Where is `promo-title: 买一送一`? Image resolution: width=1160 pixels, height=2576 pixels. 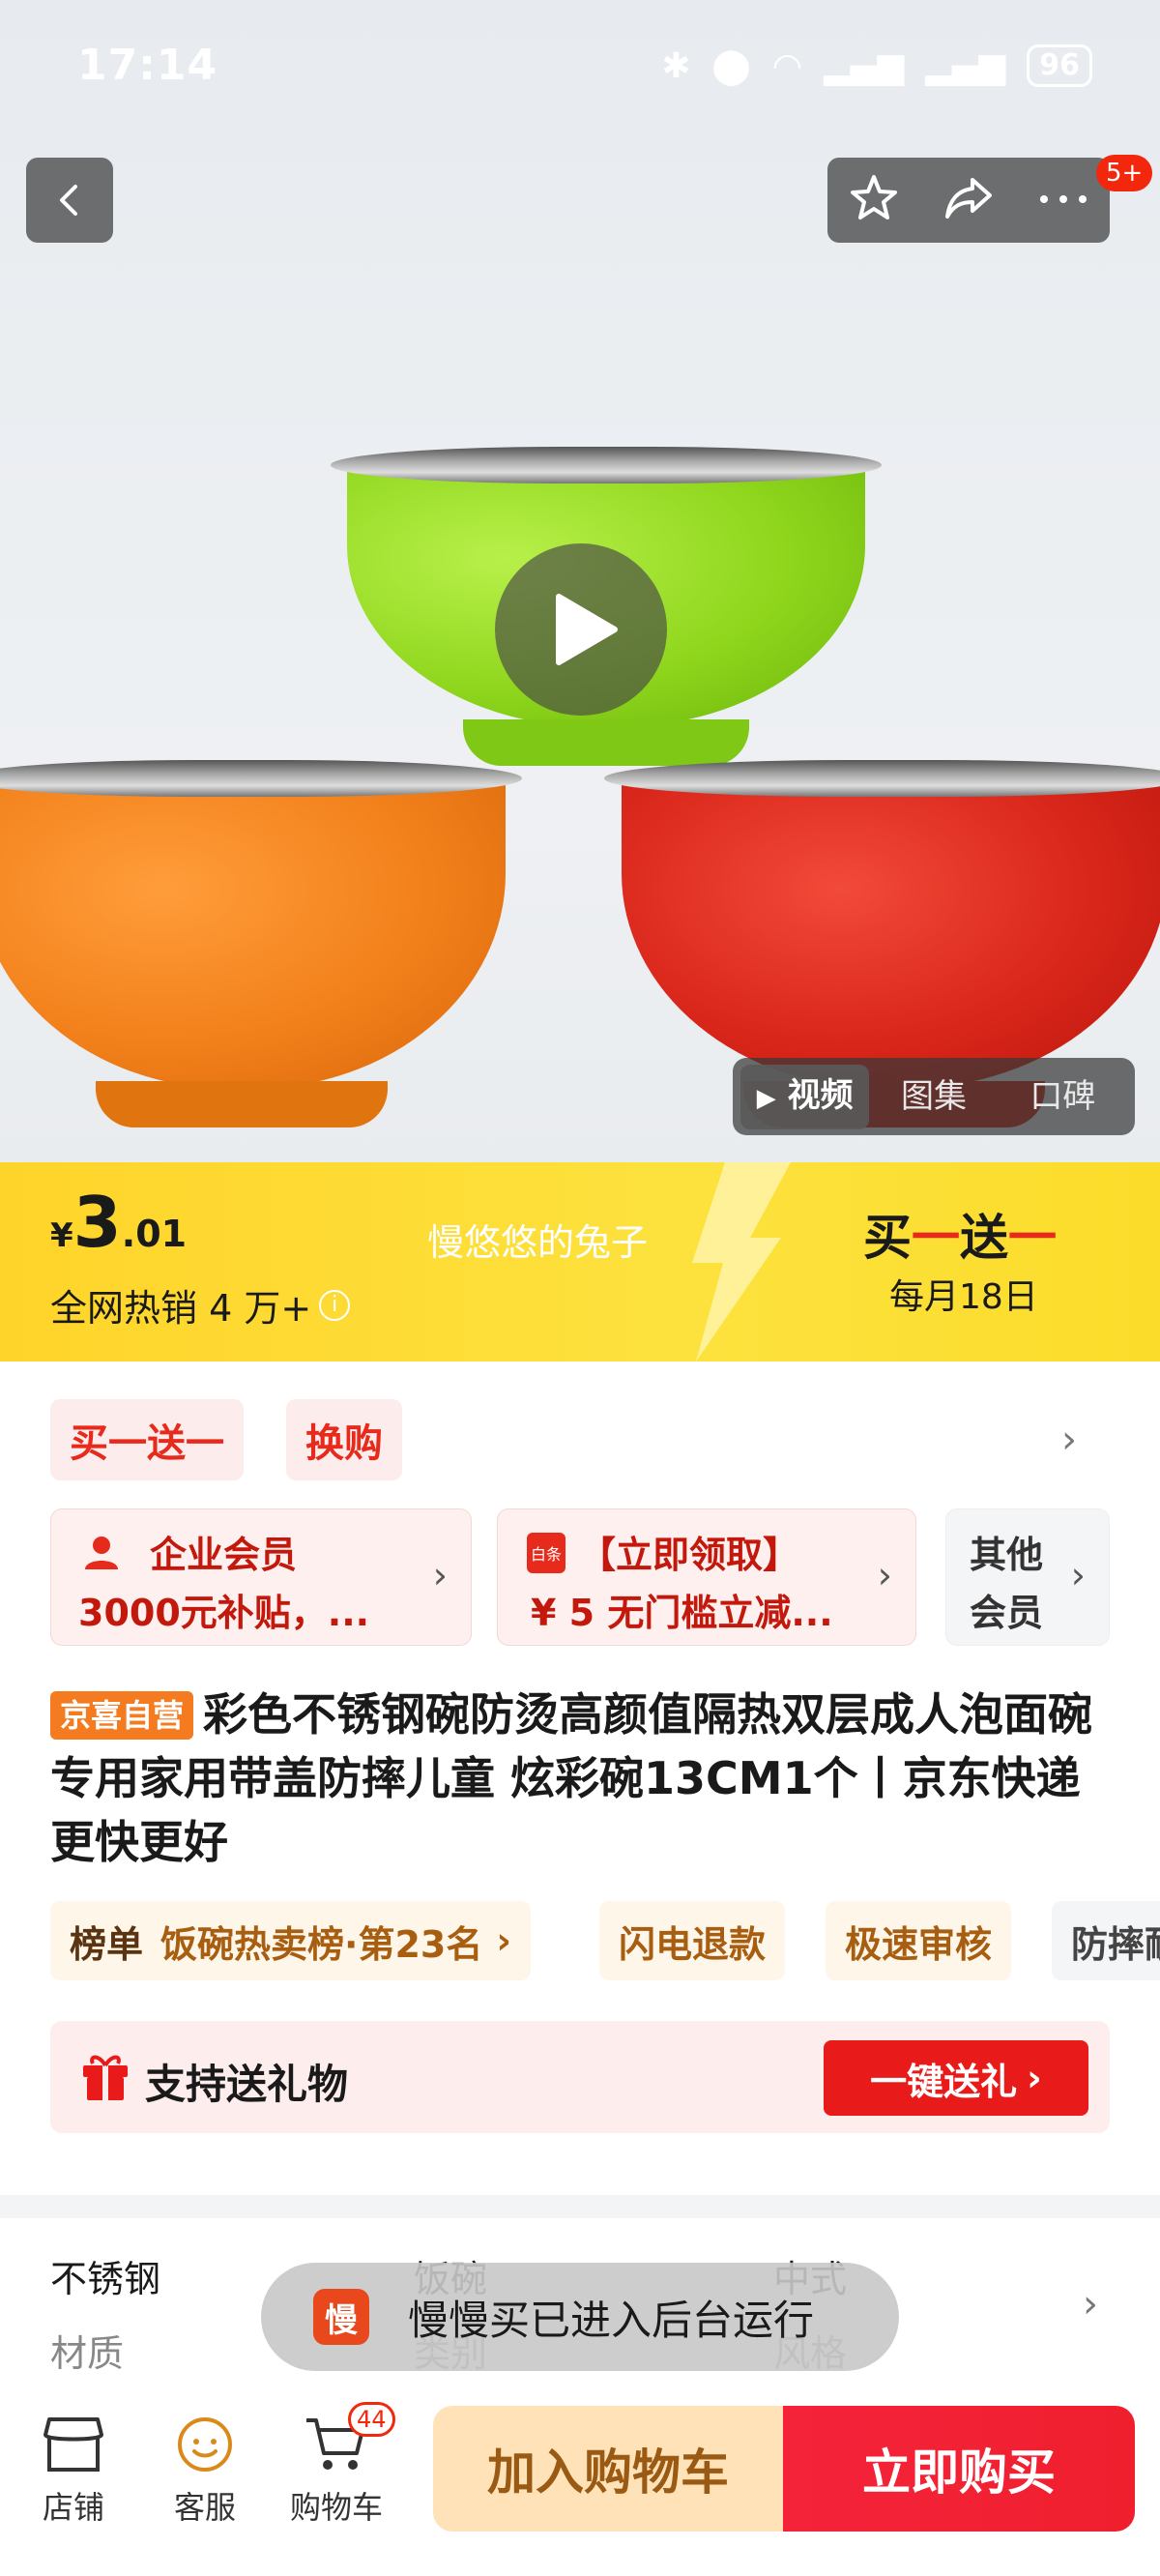
promo-title: 买一送一 is located at coordinates (960, 1238).